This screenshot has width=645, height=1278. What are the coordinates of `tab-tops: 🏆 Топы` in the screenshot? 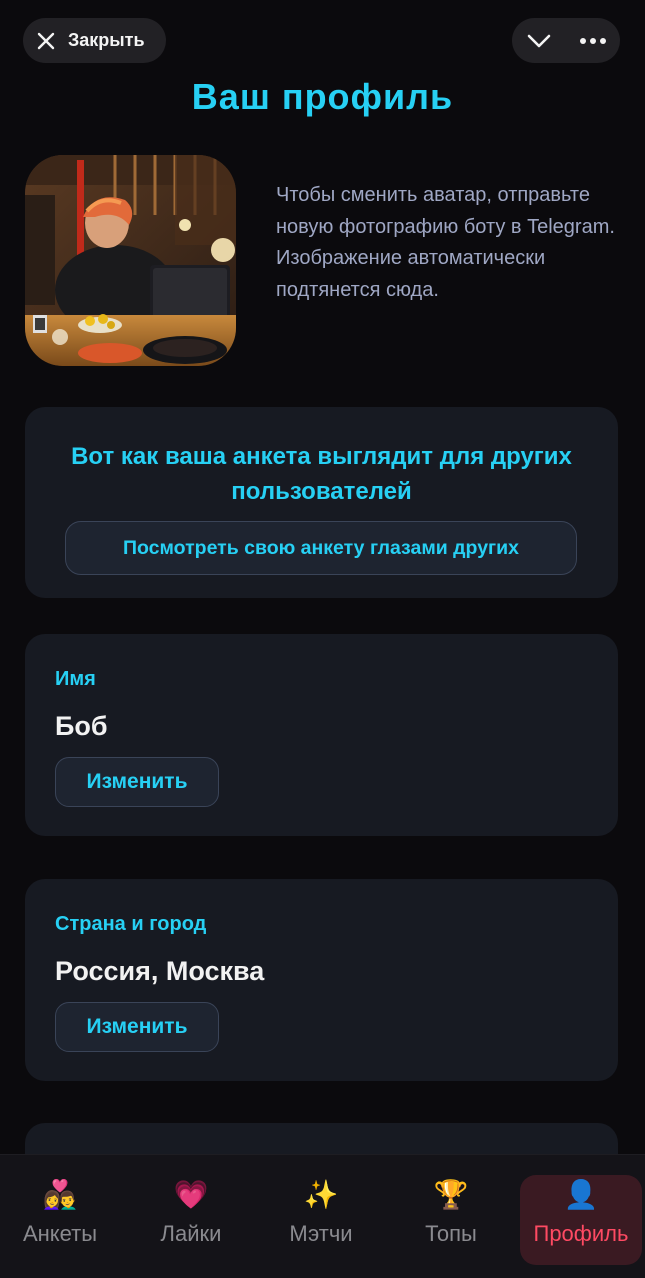 It's located at (451, 1220).